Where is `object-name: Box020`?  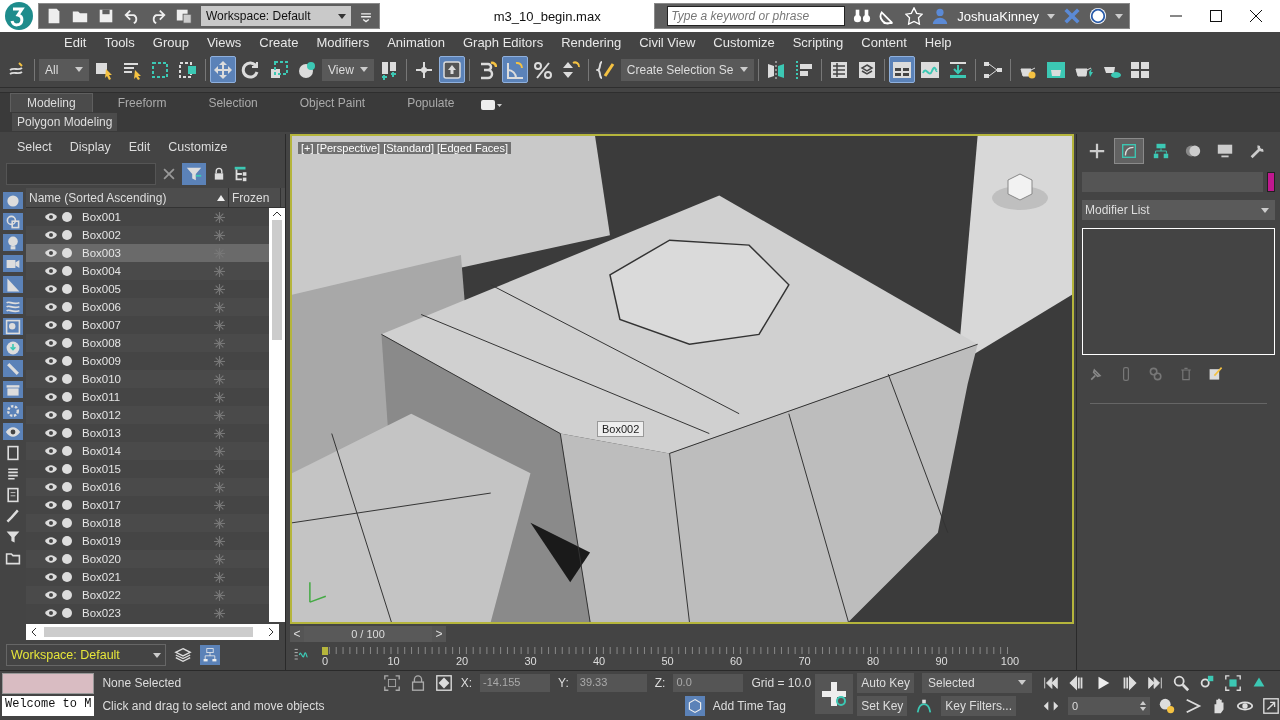
object-name: Box020 is located at coordinates (101, 559).